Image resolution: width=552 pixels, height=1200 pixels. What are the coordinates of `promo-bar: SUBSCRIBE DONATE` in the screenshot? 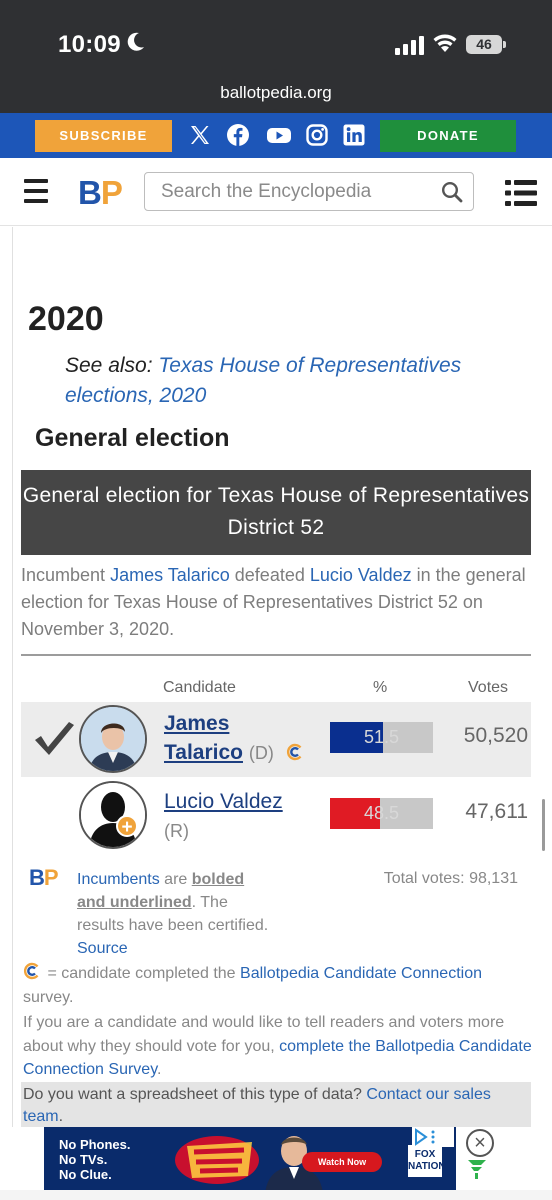 It's located at (276, 135).